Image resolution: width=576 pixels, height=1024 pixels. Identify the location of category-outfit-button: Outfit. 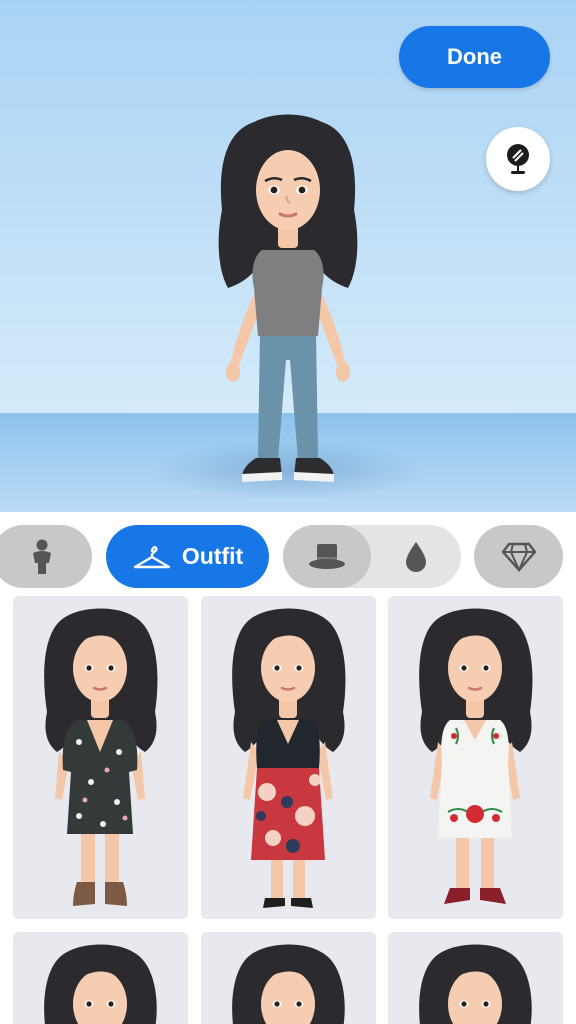
(187, 556).